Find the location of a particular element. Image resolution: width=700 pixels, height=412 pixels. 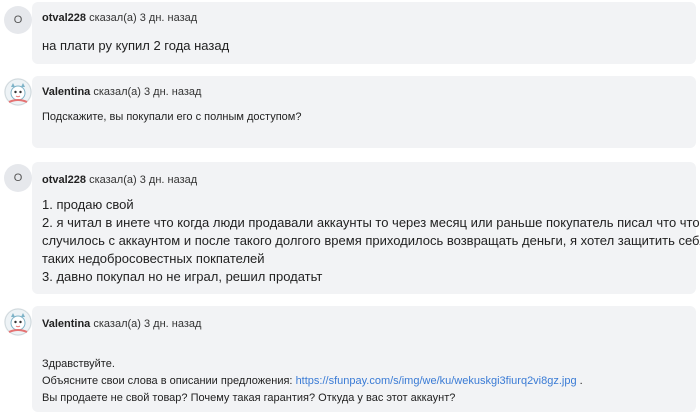

message-text: на плати ру купил 2 года назад is located at coordinates (365, 46).